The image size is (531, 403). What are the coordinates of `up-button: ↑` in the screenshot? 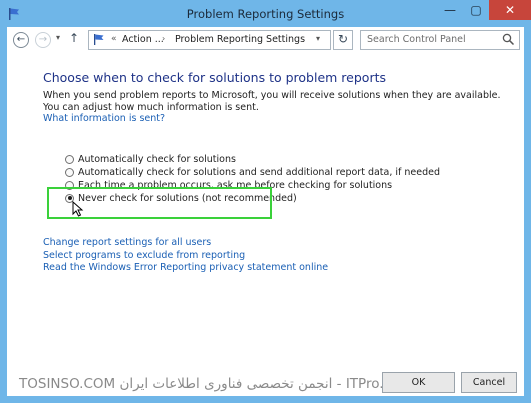 It's located at (74, 38).